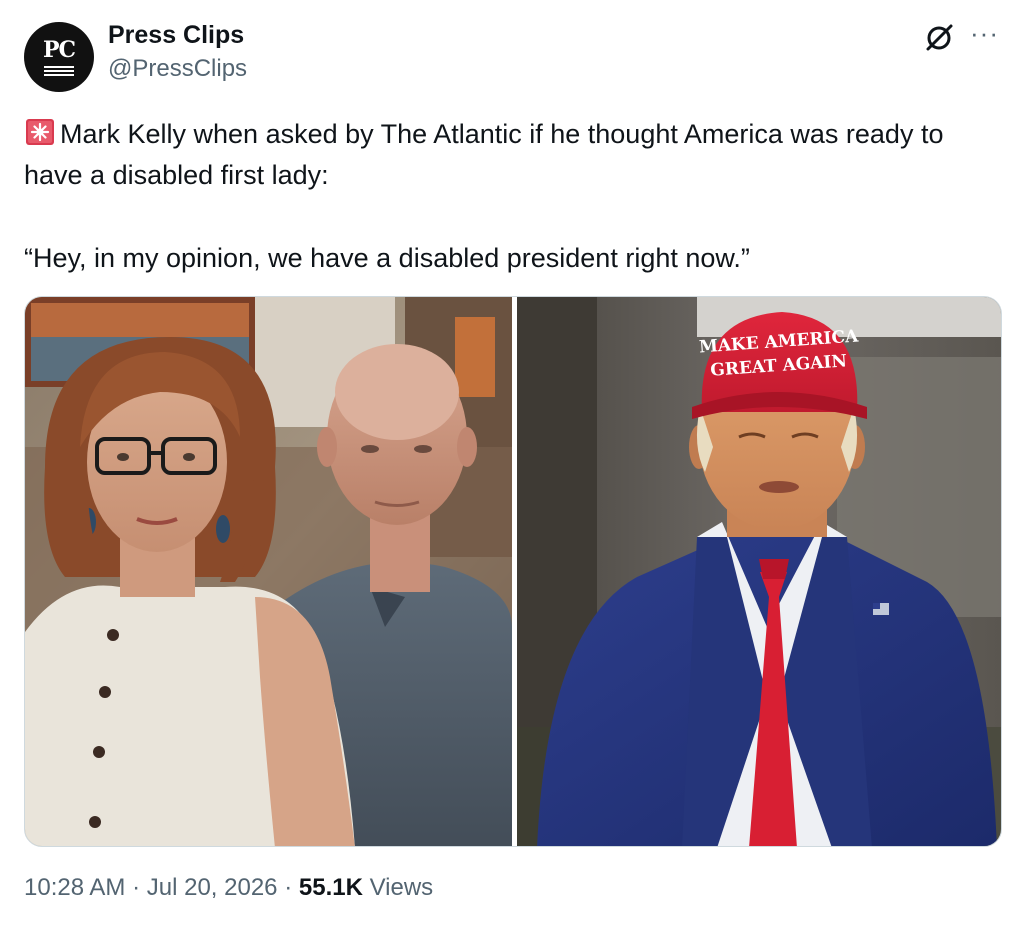 The height and width of the screenshot is (934, 1024). I want to click on grok-icon, so click(939, 37).